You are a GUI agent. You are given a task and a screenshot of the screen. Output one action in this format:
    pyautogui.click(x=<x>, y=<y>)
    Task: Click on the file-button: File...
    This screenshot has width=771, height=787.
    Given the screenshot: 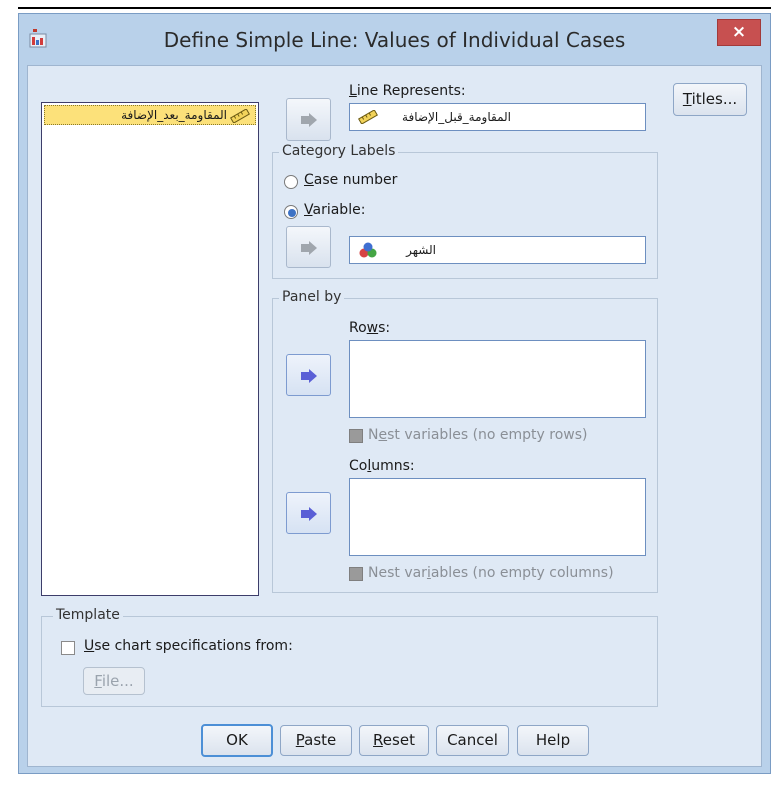 What is the action you would take?
    pyautogui.click(x=114, y=681)
    